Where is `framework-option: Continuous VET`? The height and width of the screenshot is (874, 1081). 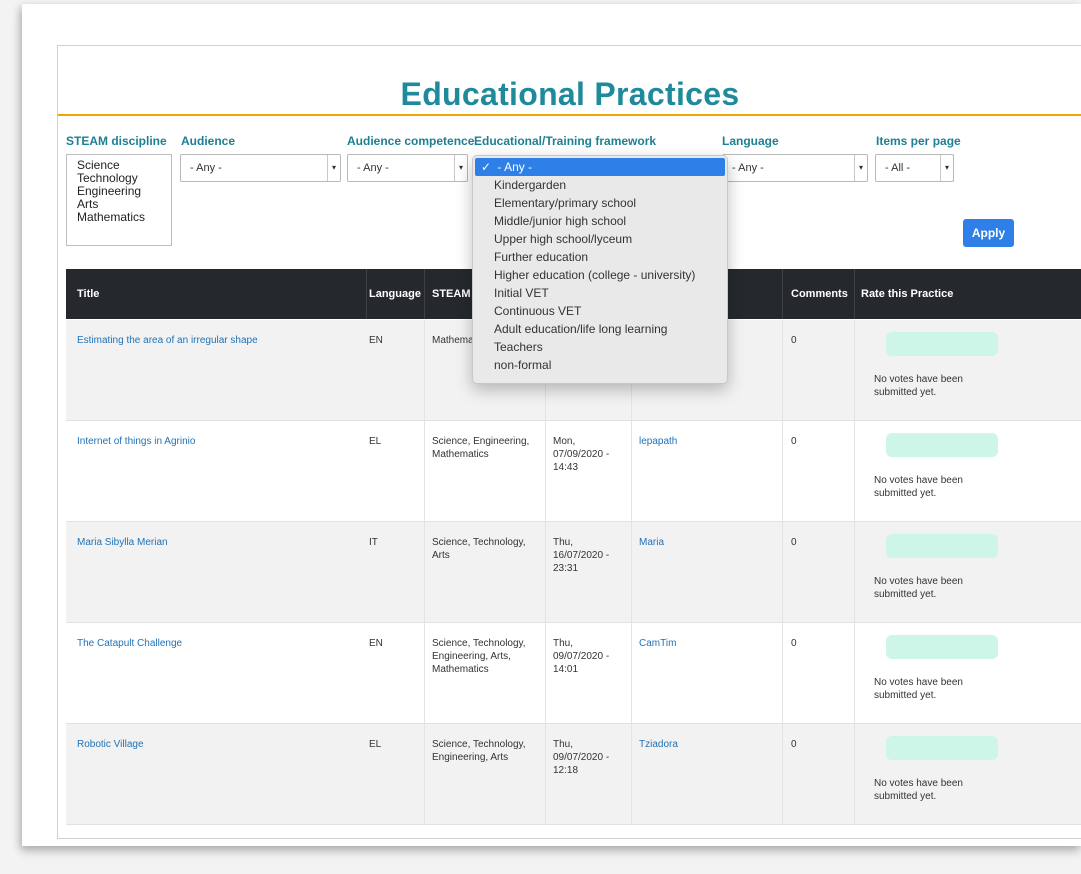
framework-option: Continuous VET is located at coordinates (600, 311).